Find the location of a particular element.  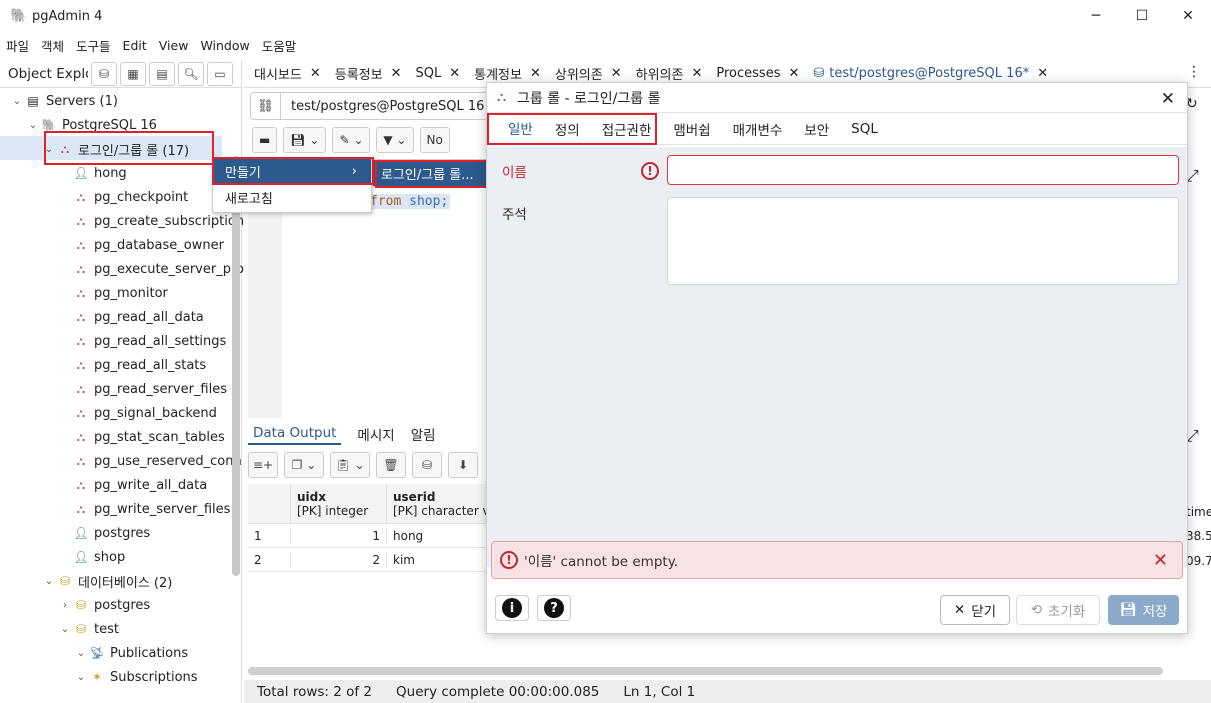

tree-item-database: ⌄ ⛁ test is located at coordinates (88, 629).